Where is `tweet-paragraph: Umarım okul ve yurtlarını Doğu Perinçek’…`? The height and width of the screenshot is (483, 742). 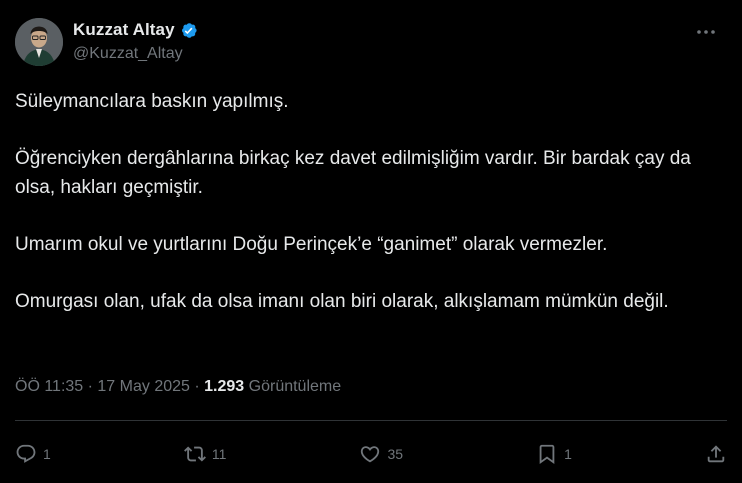
tweet-paragraph: Umarım okul ve yurtlarını Doğu Perinçek’… is located at coordinates (311, 244).